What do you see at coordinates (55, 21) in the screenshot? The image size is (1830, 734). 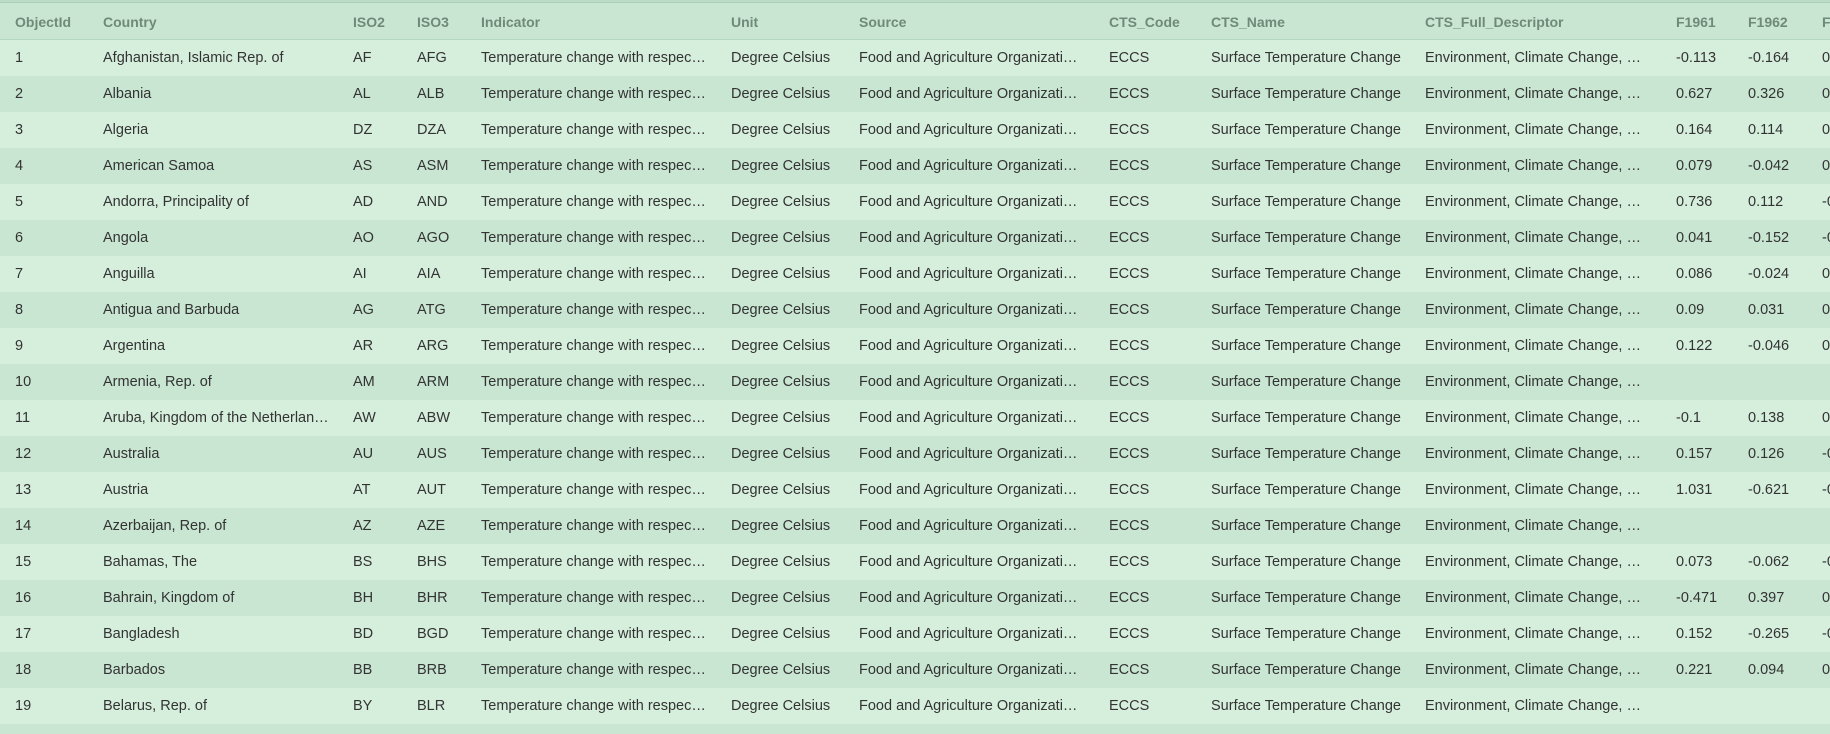 I see `column-header-objectid: ObjectId` at bounding box center [55, 21].